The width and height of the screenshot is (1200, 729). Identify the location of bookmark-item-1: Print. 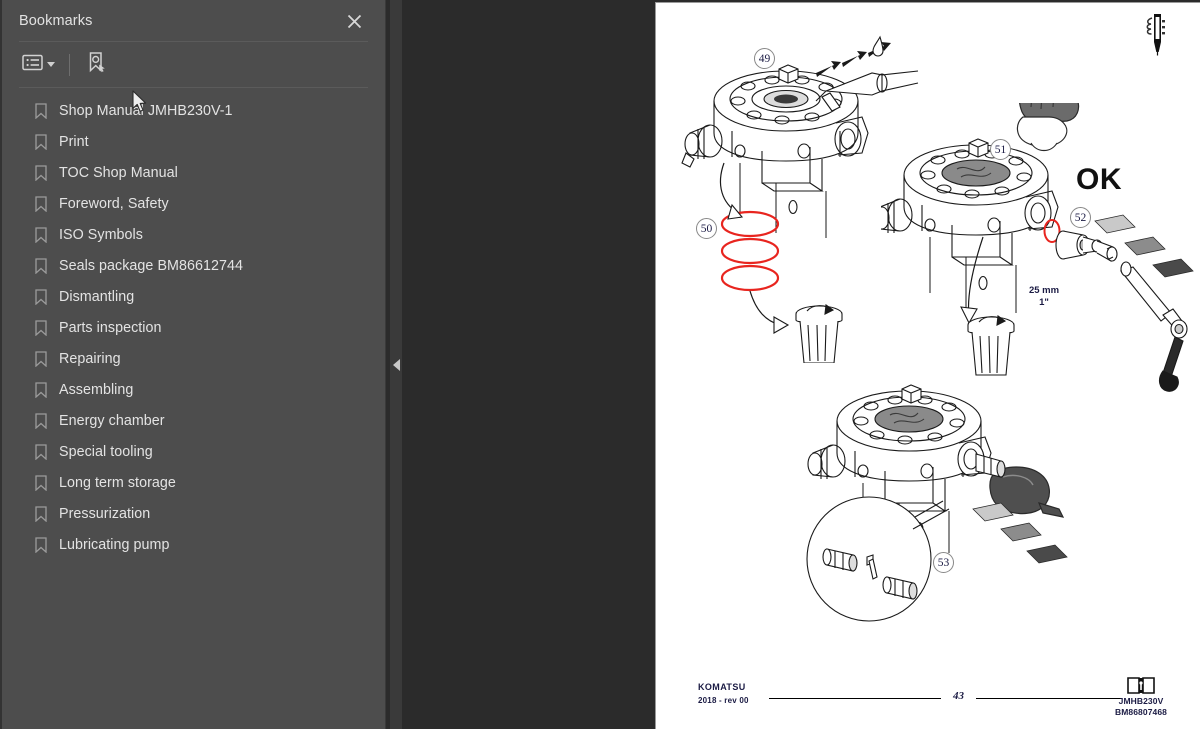
(193, 141).